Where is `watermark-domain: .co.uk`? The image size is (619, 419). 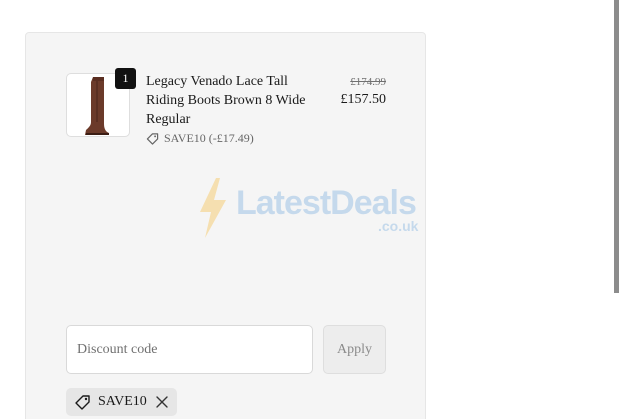
watermark-domain: .co.uk is located at coordinates (398, 226).